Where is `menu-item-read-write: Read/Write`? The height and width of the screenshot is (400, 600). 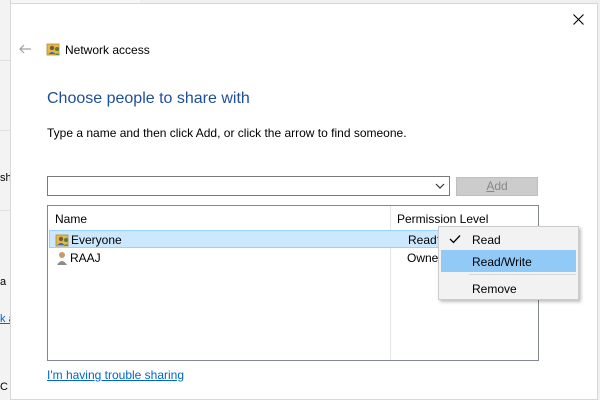
menu-item-read-write: Read/Write is located at coordinates (508, 261).